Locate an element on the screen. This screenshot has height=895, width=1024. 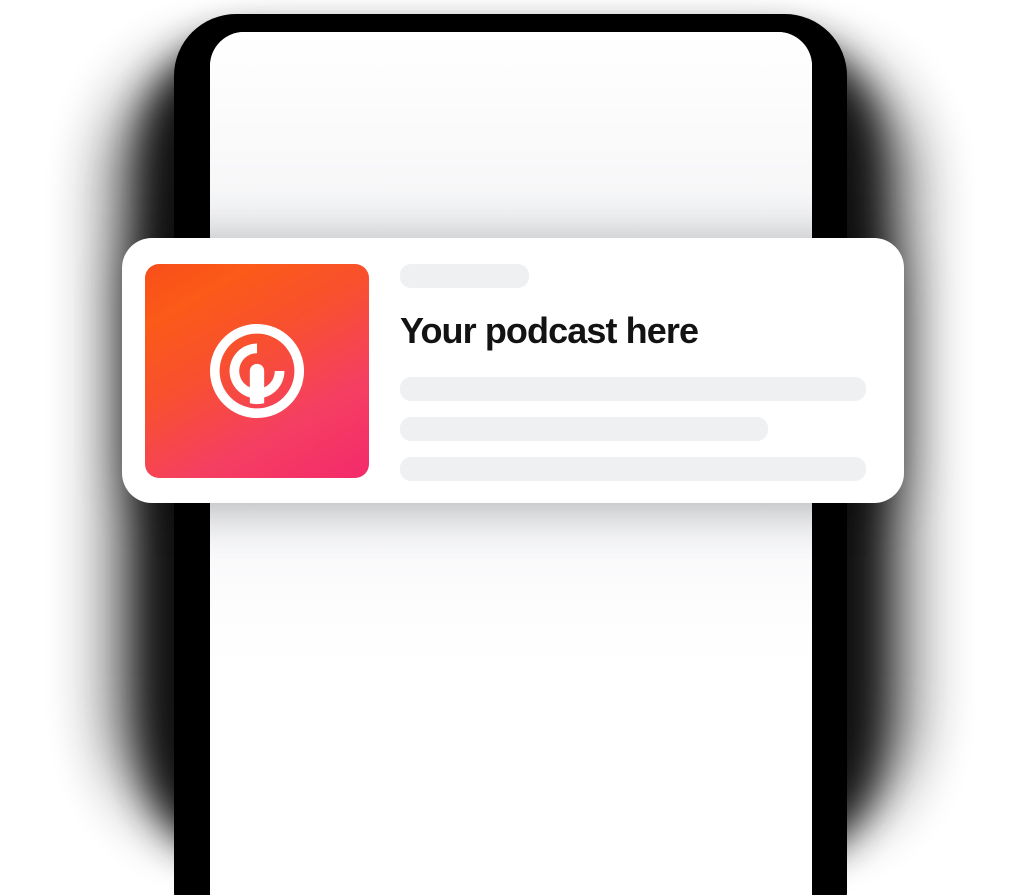
status-bar: 9:41 is located at coordinates (511, 63).